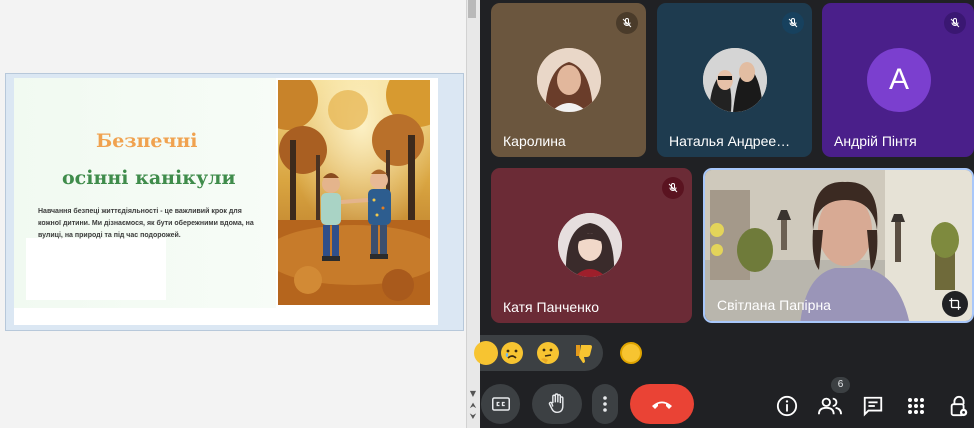  I want to click on hang-up-icon, so click(662, 405).